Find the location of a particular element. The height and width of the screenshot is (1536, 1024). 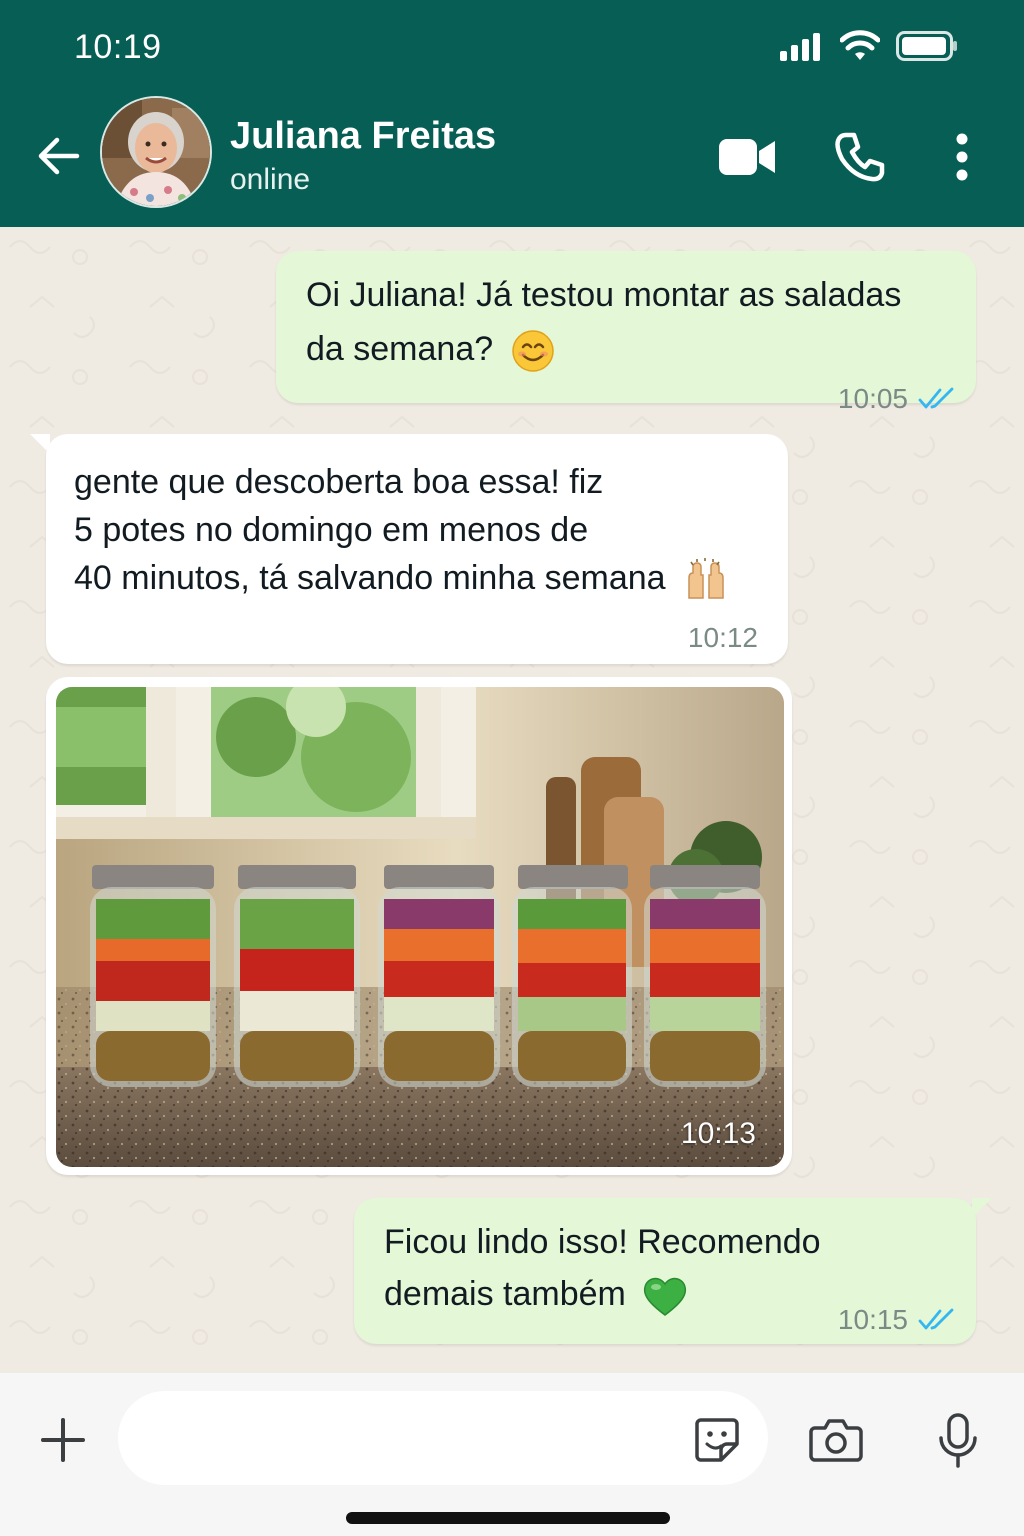

message-meta: 10:12 is located at coordinates (723, 638).